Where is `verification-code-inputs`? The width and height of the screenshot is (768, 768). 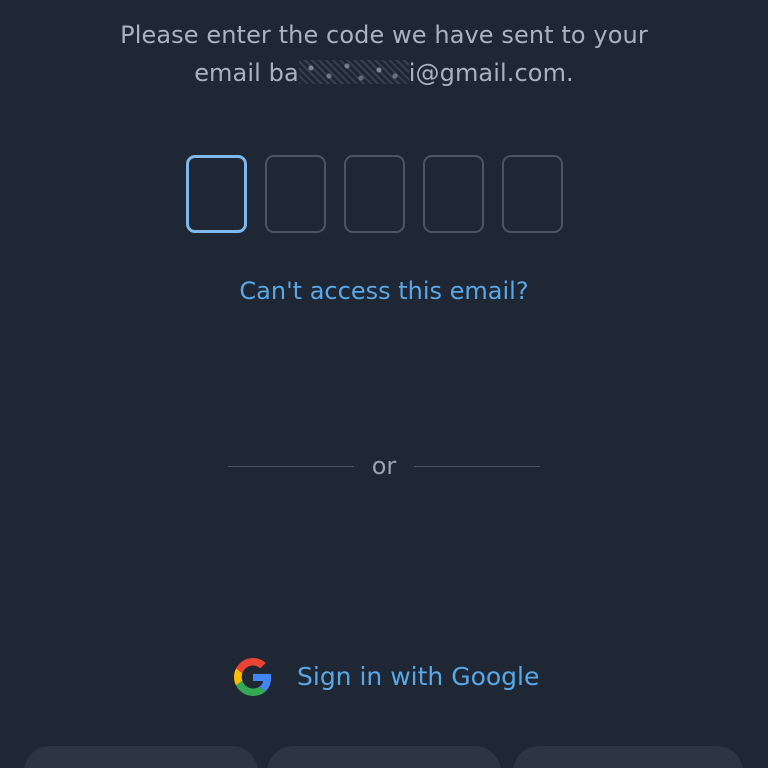
verification-code-inputs is located at coordinates (374, 194).